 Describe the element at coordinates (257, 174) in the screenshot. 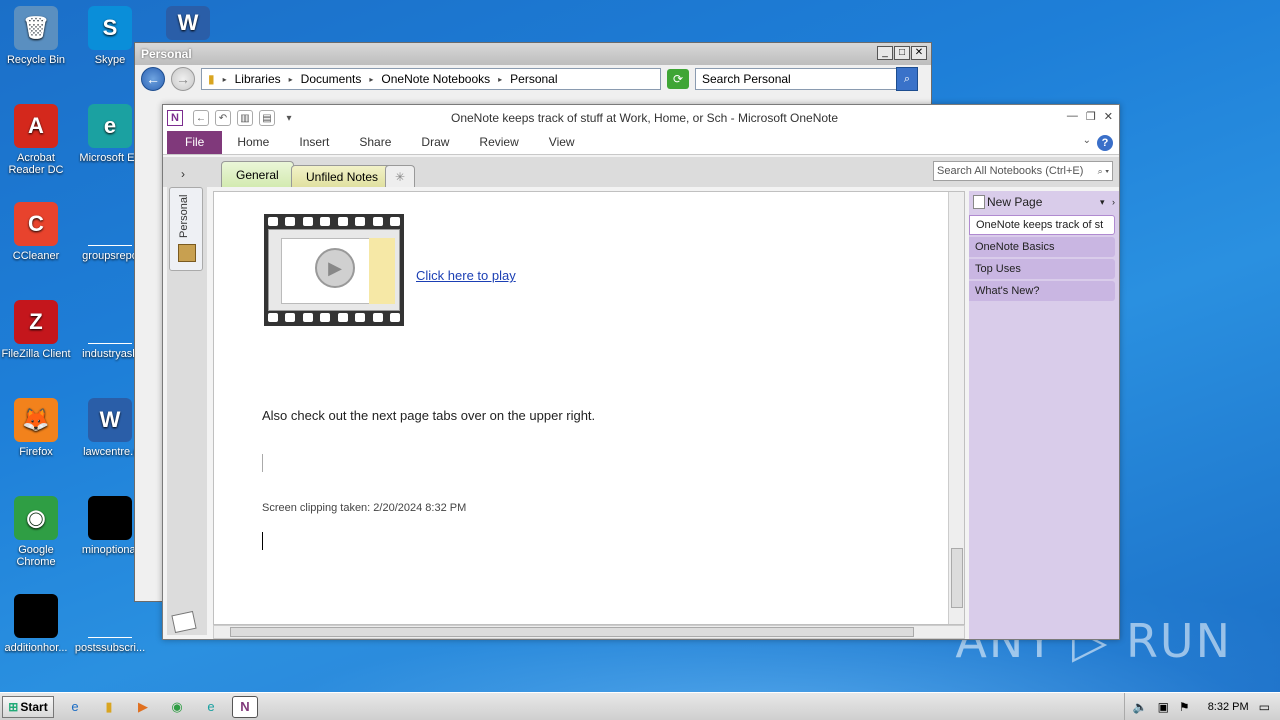

I see `section-tab-general: General` at that location.